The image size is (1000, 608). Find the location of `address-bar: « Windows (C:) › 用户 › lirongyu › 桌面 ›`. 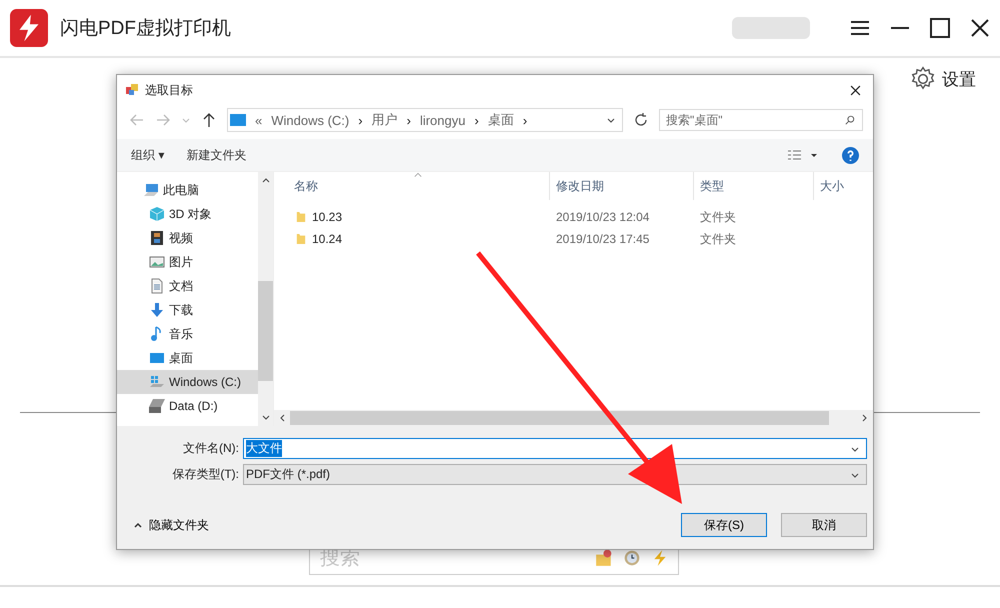

address-bar: « Windows (C:) › 用户 › lirongyu › 桌面 › is located at coordinates (425, 120).